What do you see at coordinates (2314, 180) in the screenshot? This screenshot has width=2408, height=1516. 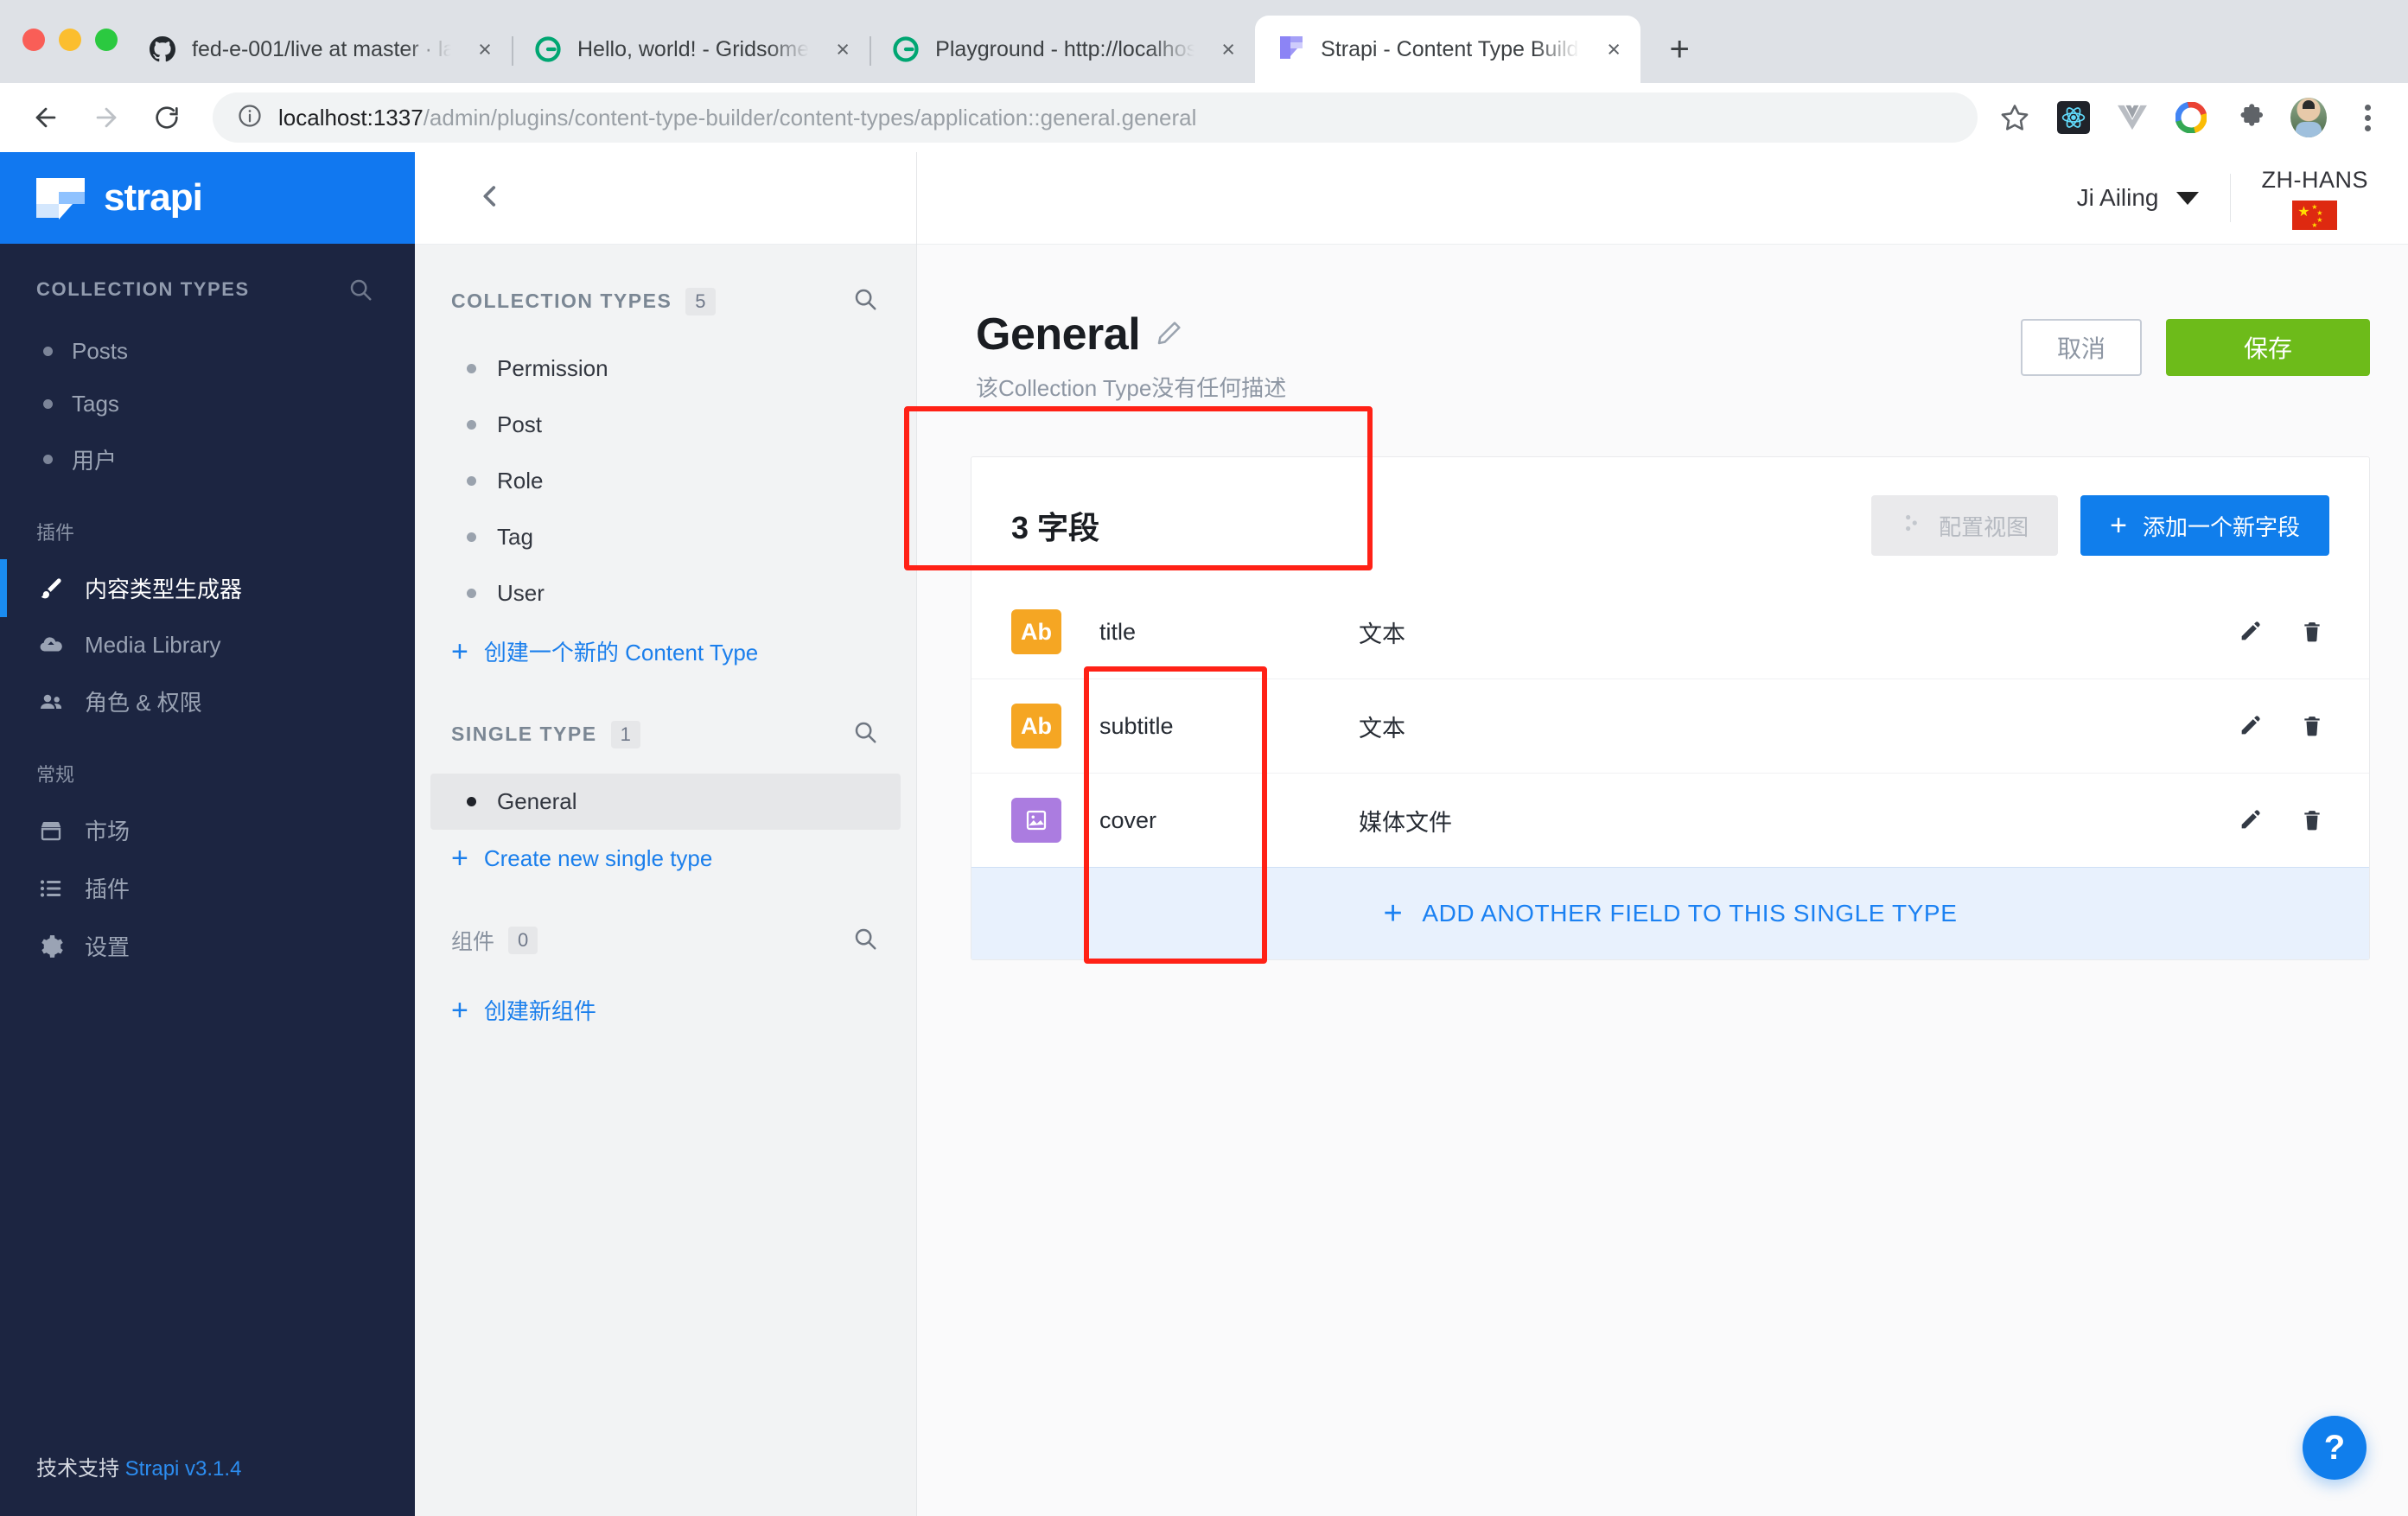 I see `locale-code: ZH-HANS` at bounding box center [2314, 180].